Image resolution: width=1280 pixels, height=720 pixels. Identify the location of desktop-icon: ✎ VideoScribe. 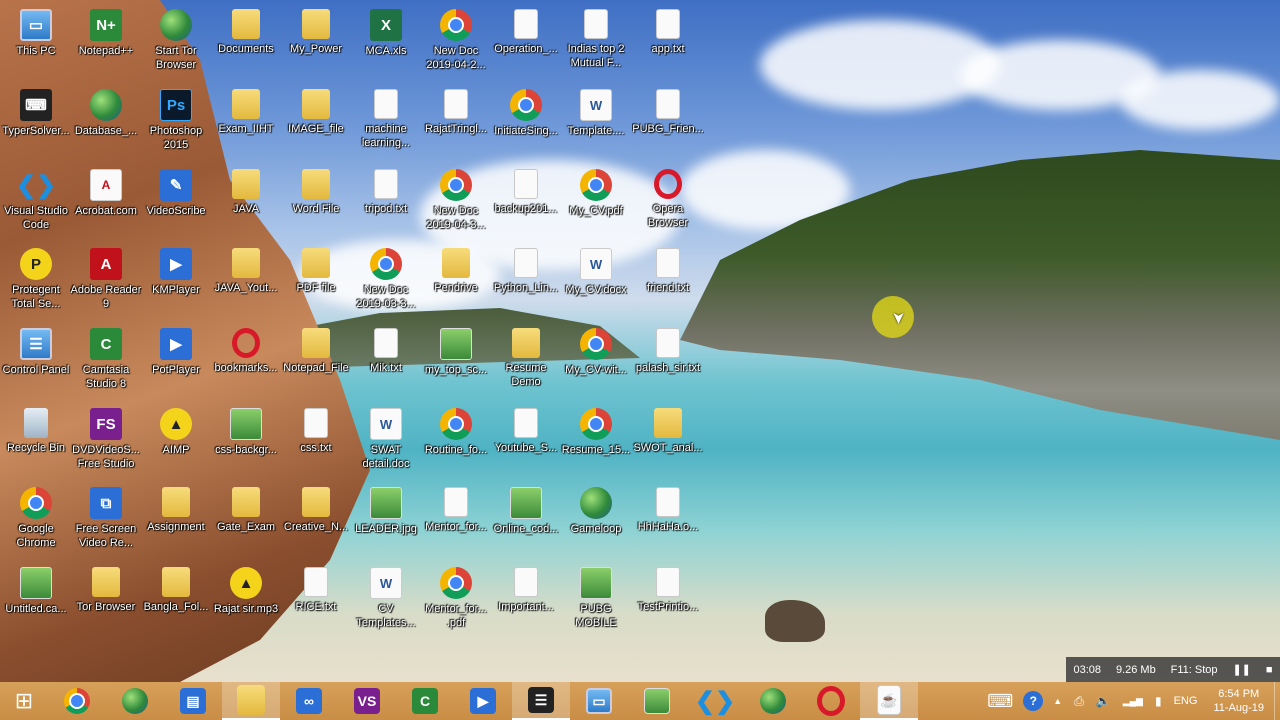
(176, 202).